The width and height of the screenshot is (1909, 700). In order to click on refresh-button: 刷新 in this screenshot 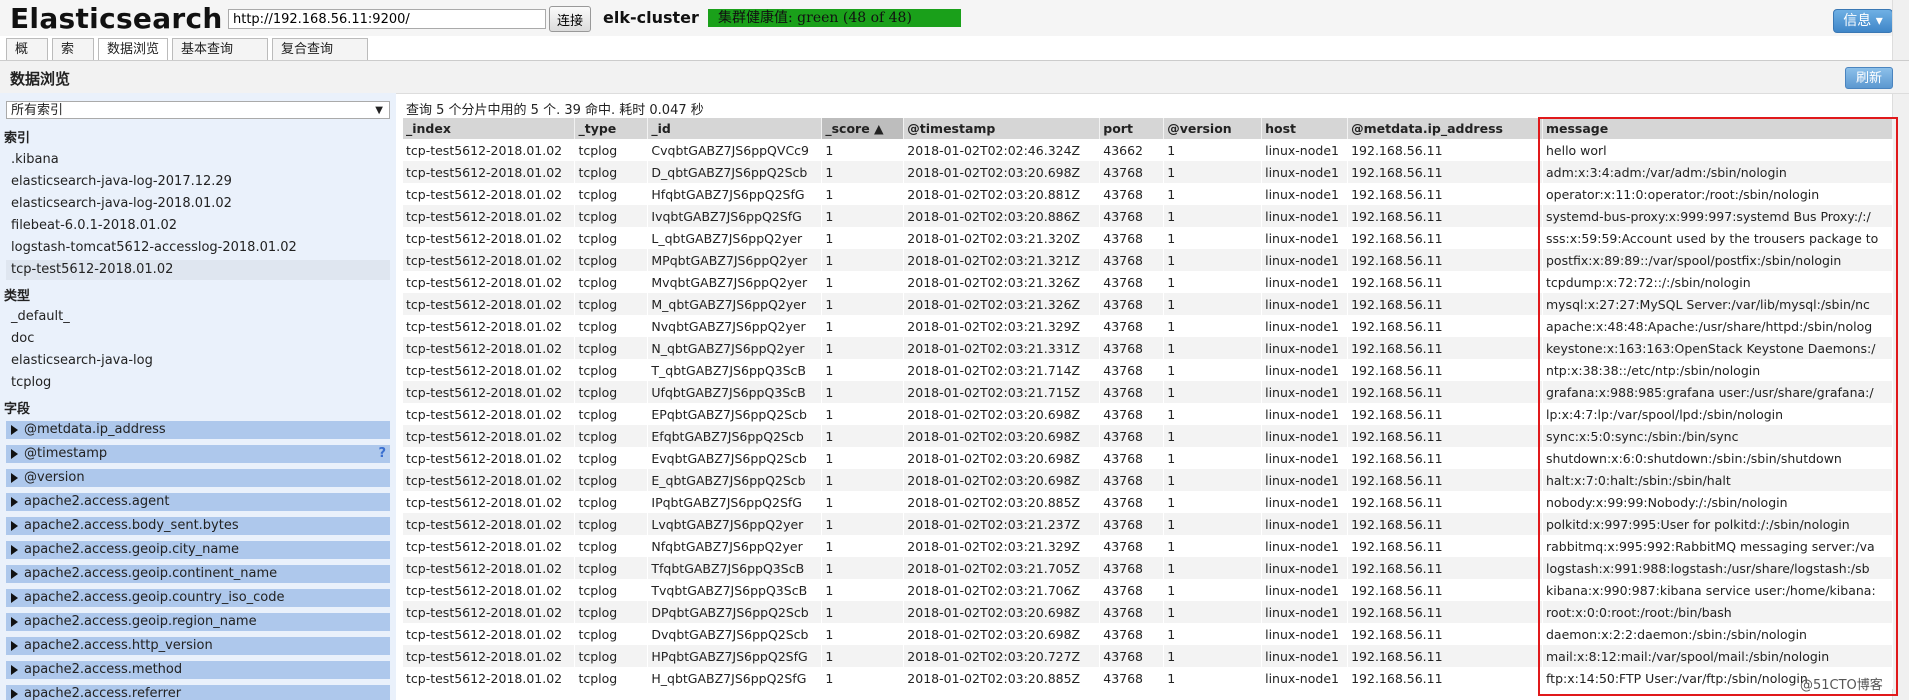, I will do `click(1869, 78)`.